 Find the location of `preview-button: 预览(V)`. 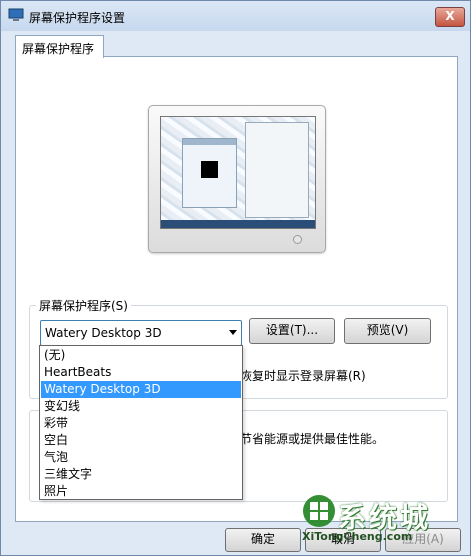

preview-button: 预览(V) is located at coordinates (387, 331).